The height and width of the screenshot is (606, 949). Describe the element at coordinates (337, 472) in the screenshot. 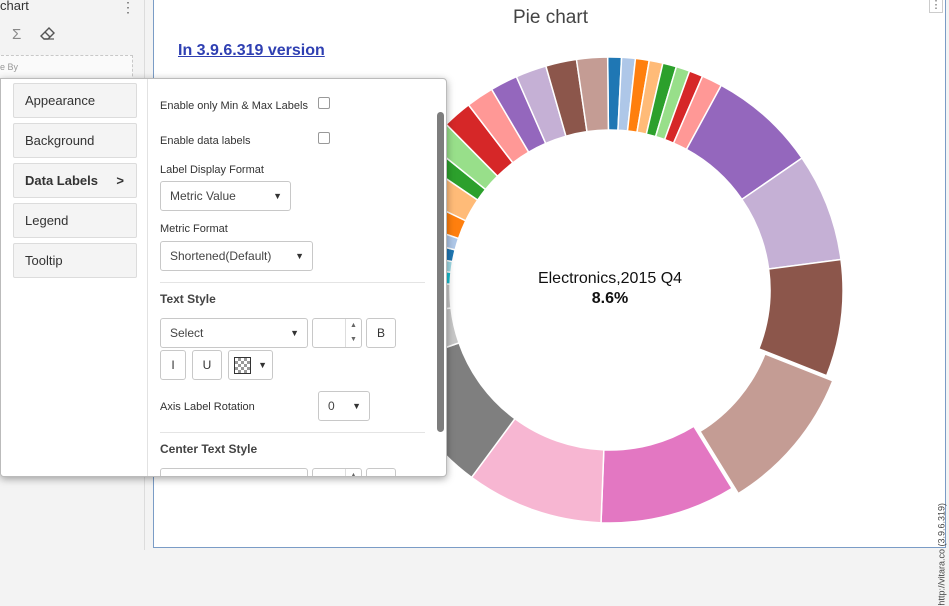

I see `center-font-size-stepper: ▲` at that location.